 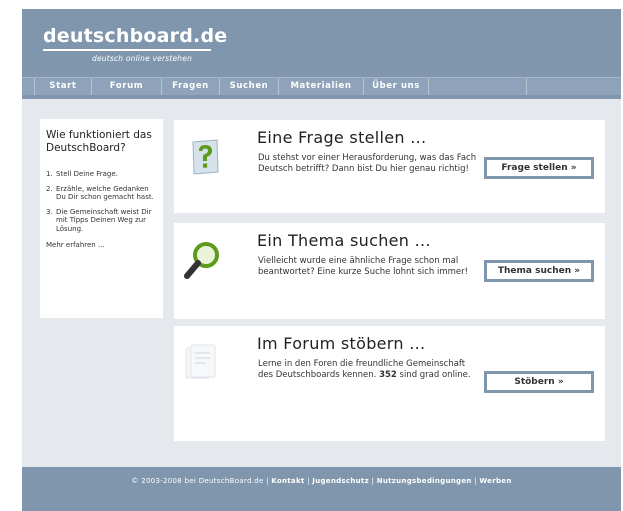 I want to click on nav-item-ueber-uns: Über uns, so click(x=396, y=86).